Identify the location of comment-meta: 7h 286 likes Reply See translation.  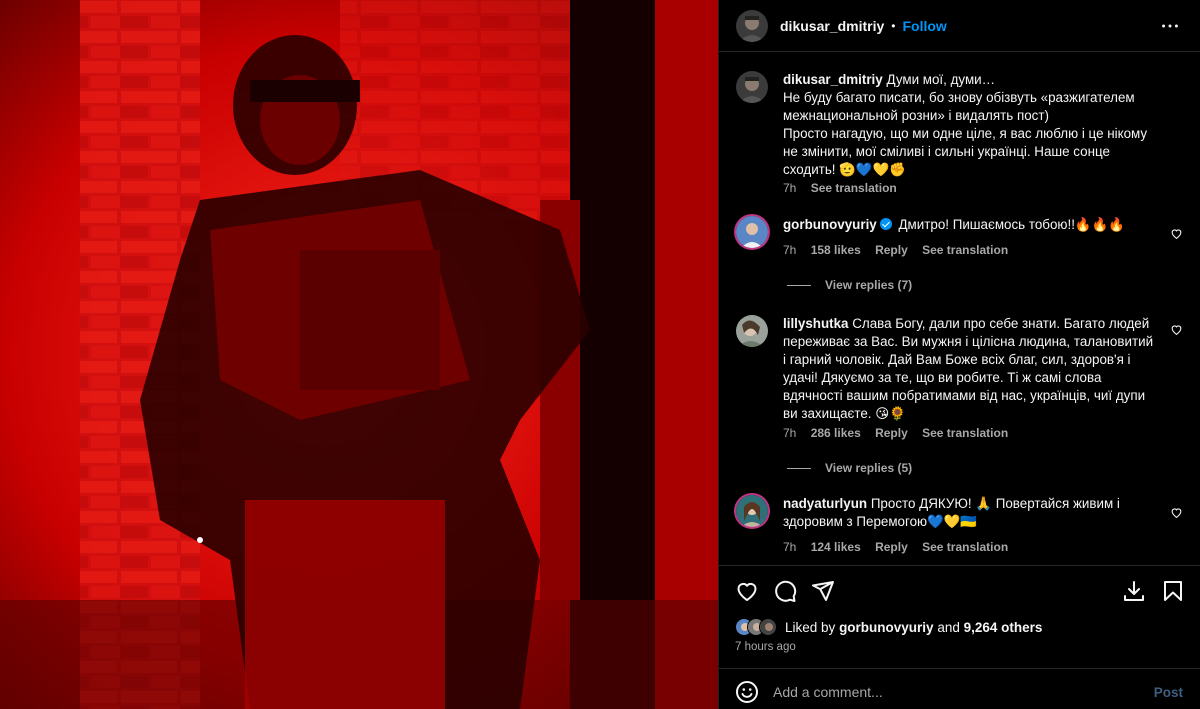
(901, 433).